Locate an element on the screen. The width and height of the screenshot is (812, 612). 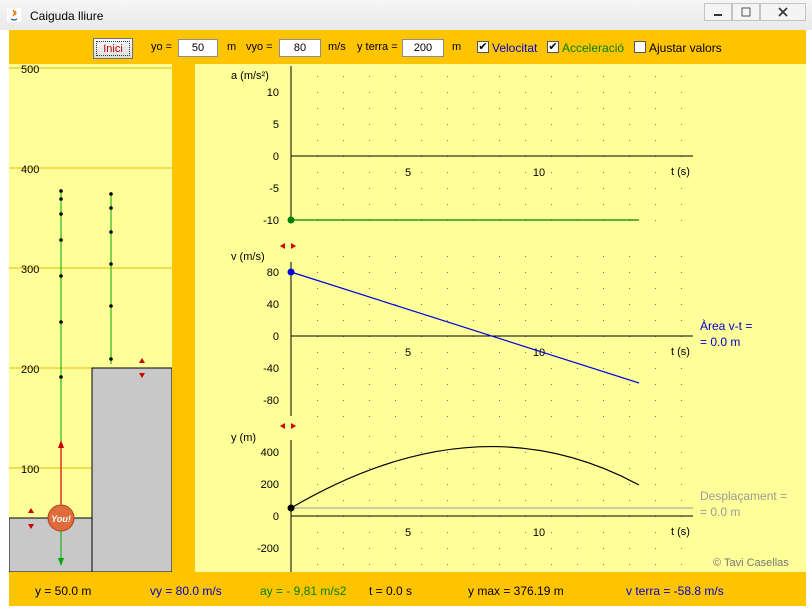
velocity-checkbox-label: Velocitat is located at coordinates (515, 48).